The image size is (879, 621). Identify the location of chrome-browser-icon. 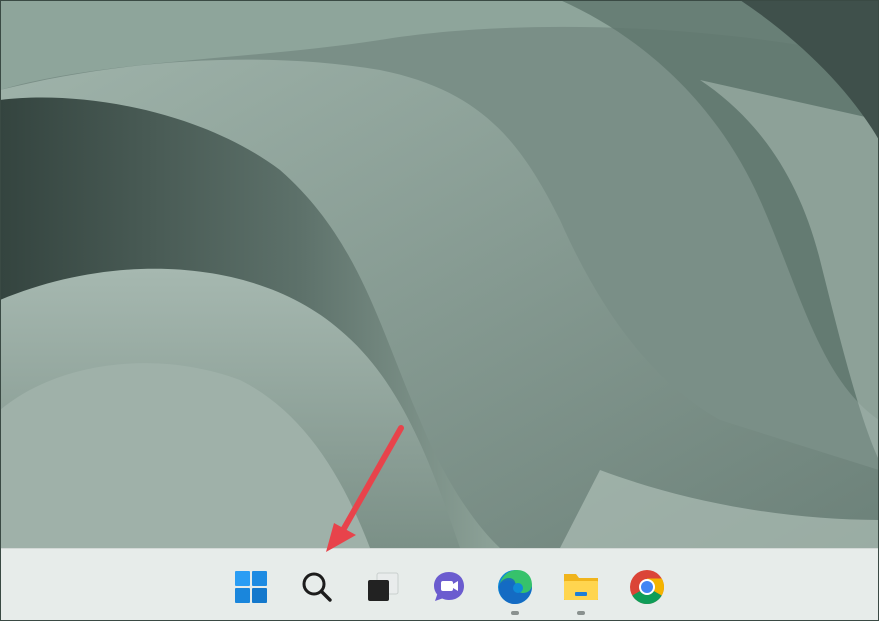
(647, 587).